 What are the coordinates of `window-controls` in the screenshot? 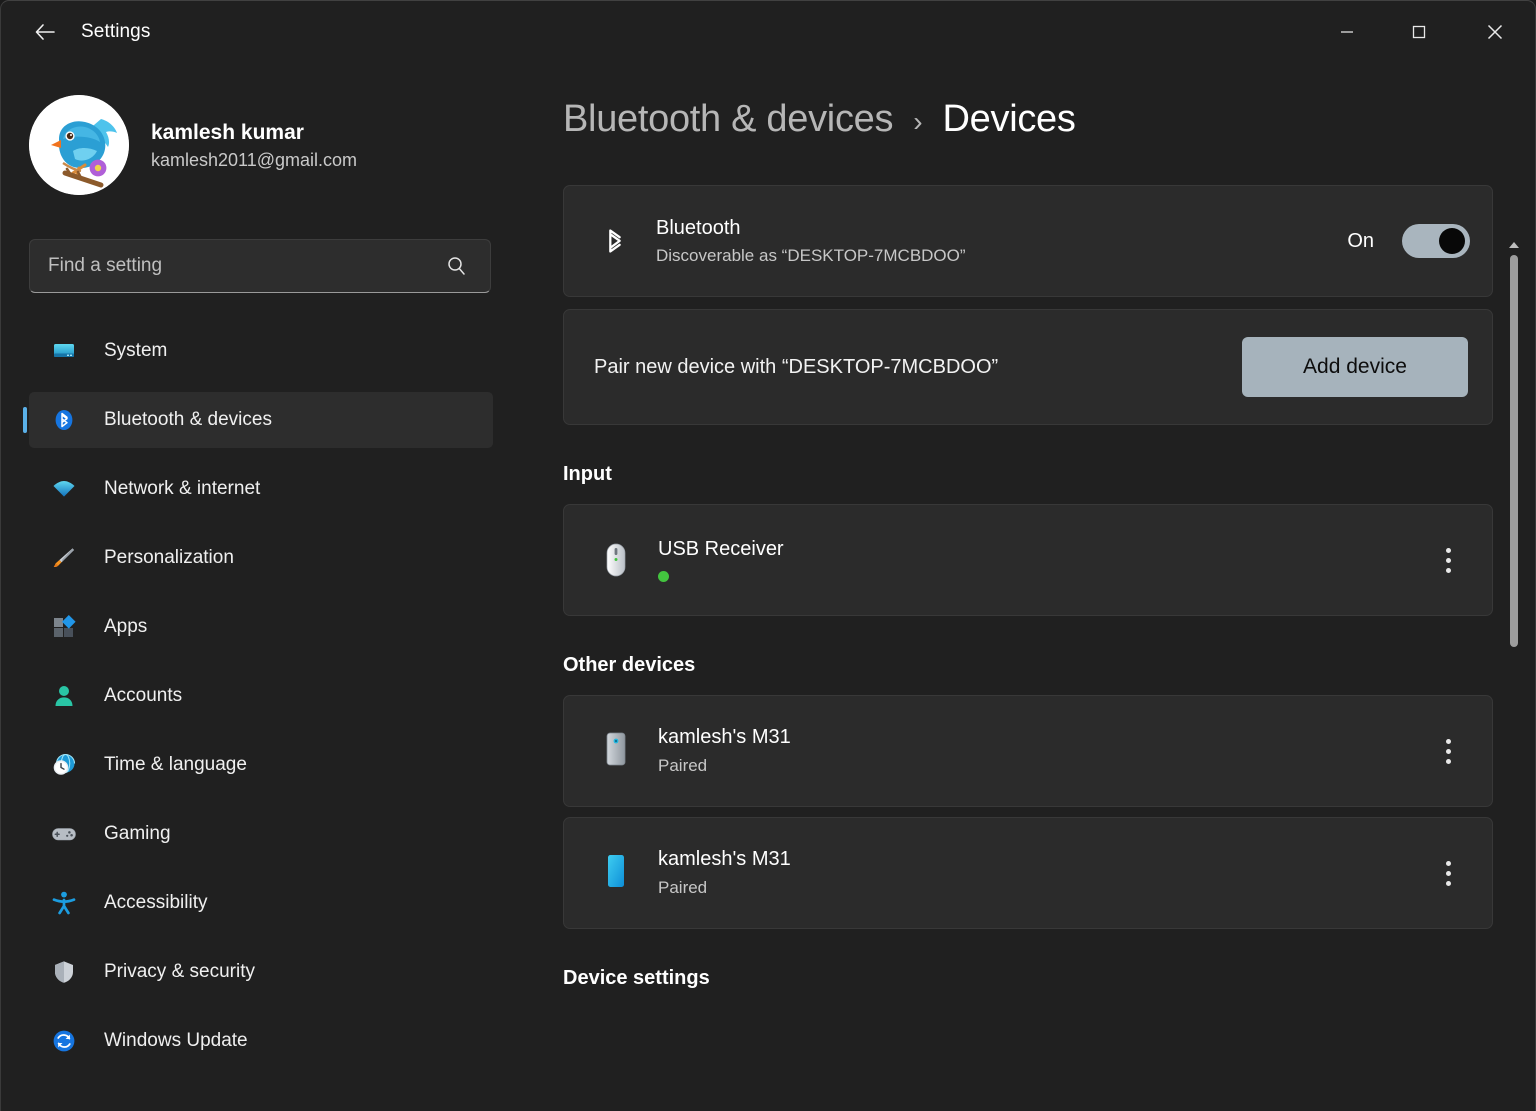 It's located at (1423, 32).